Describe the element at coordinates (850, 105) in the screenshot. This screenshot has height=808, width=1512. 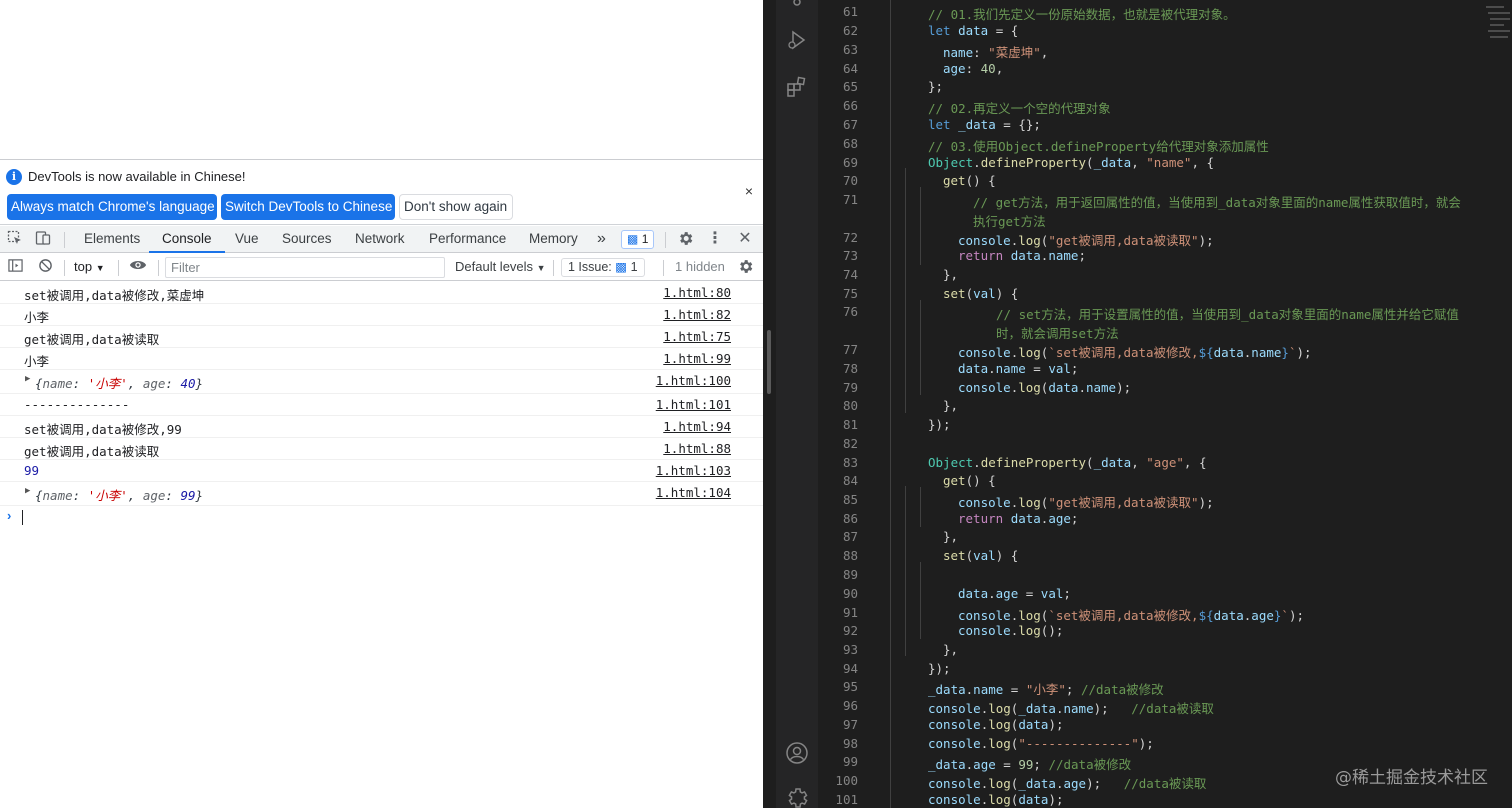
I see `line-number: 66` at that location.